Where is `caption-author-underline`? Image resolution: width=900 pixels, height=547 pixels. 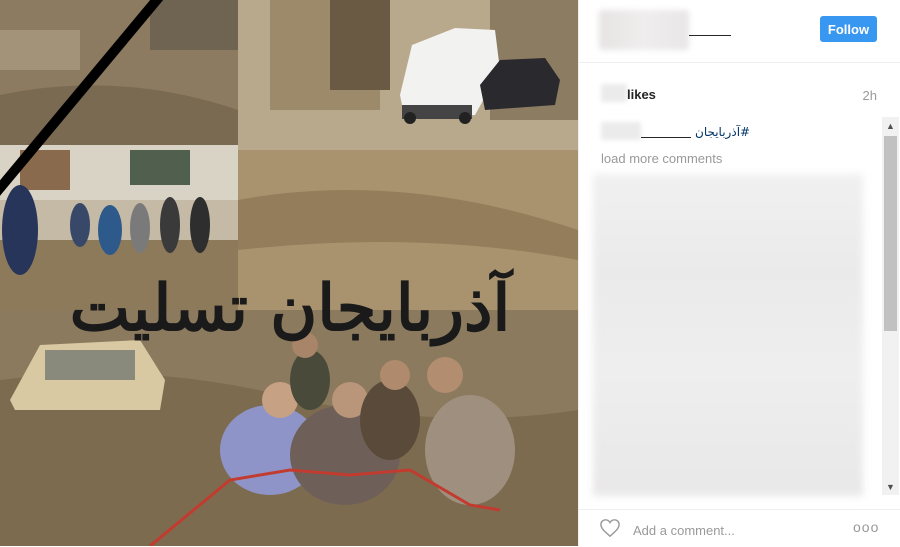 caption-author-underline is located at coordinates (666, 137).